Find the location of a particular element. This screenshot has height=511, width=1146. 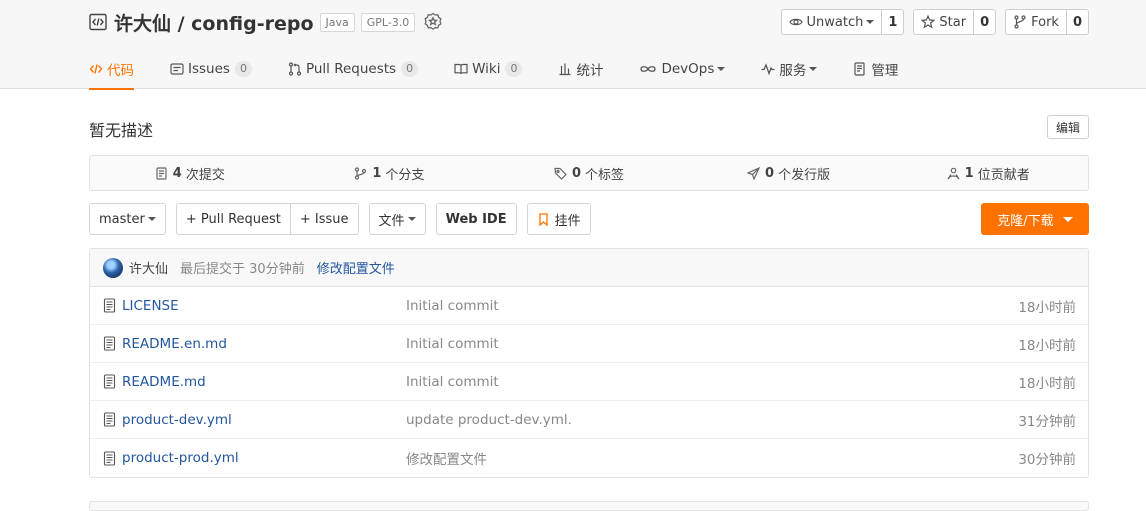

issues-icon is located at coordinates (177, 68).